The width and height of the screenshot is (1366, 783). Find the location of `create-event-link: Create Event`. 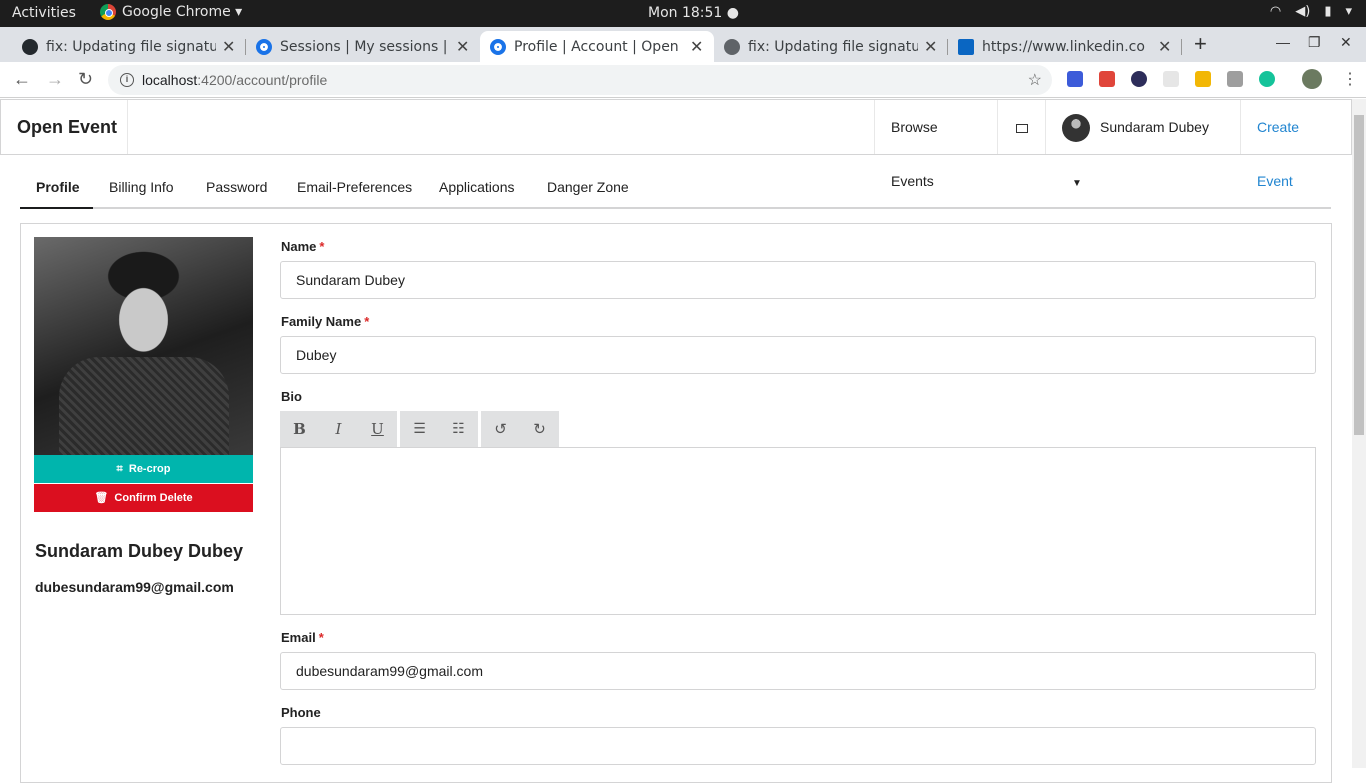

create-event-link: Create Event is located at coordinates (1295, 144).